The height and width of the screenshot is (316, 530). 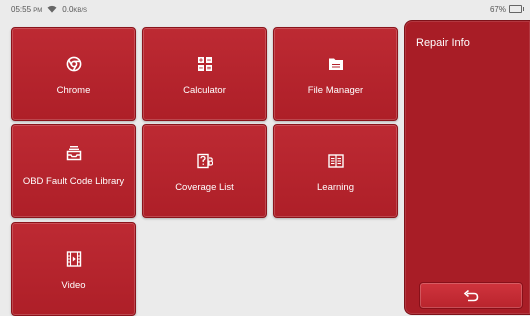 I want to click on tile-obd-label: OBD Fault Code Library, so click(x=73, y=181).